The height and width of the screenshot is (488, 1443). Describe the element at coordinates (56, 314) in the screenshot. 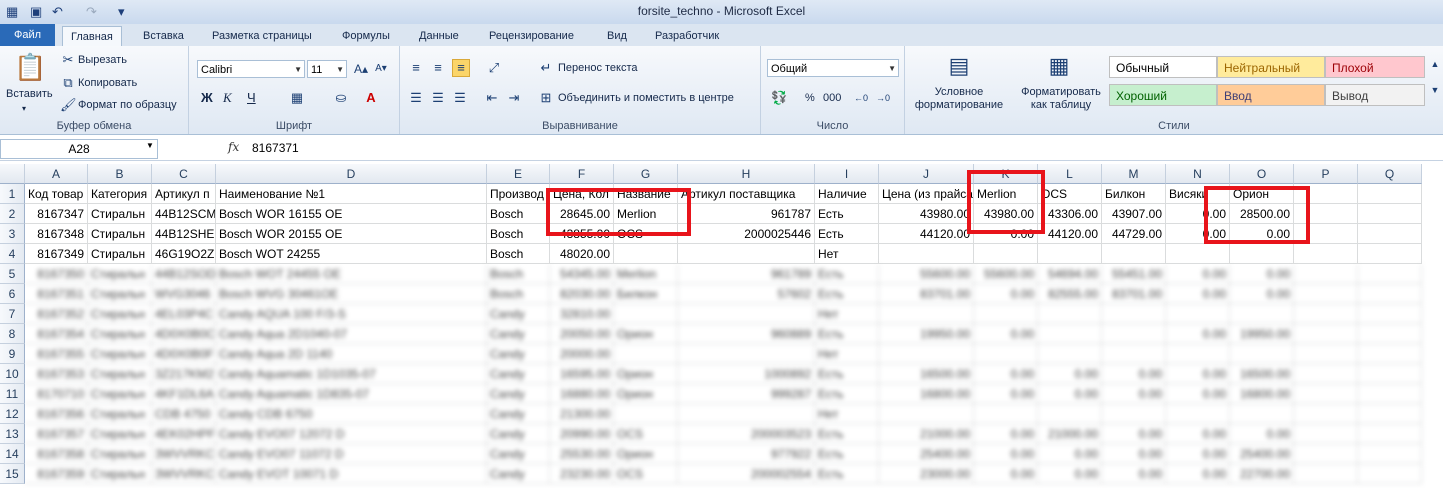

I see `cell-a7: 8167352` at that location.